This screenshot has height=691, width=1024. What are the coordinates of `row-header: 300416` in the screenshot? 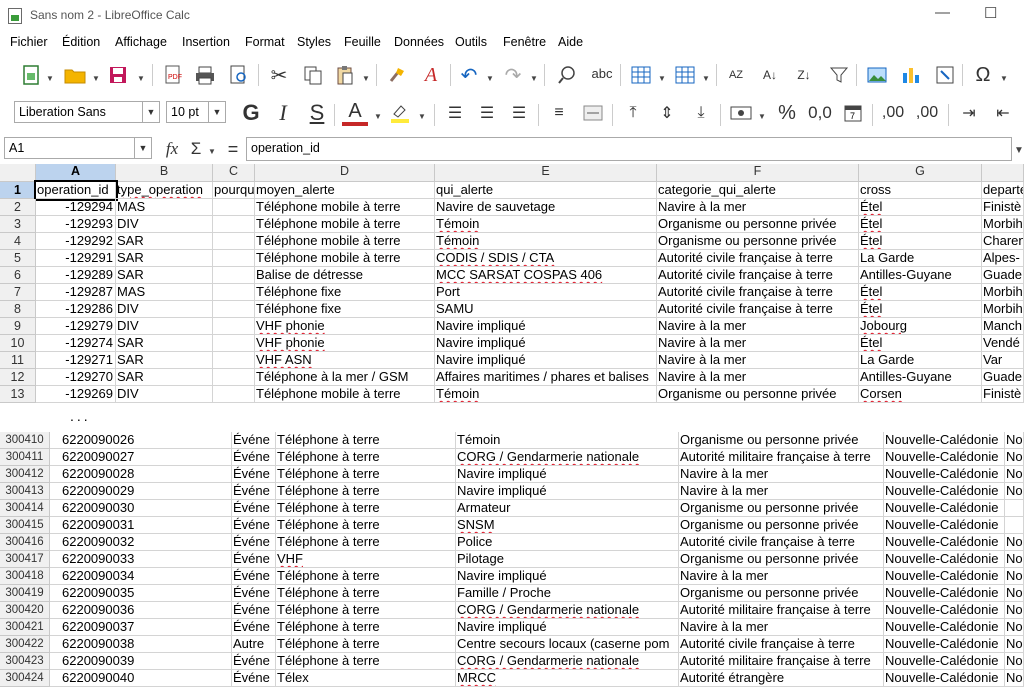 It's located at (25, 542).